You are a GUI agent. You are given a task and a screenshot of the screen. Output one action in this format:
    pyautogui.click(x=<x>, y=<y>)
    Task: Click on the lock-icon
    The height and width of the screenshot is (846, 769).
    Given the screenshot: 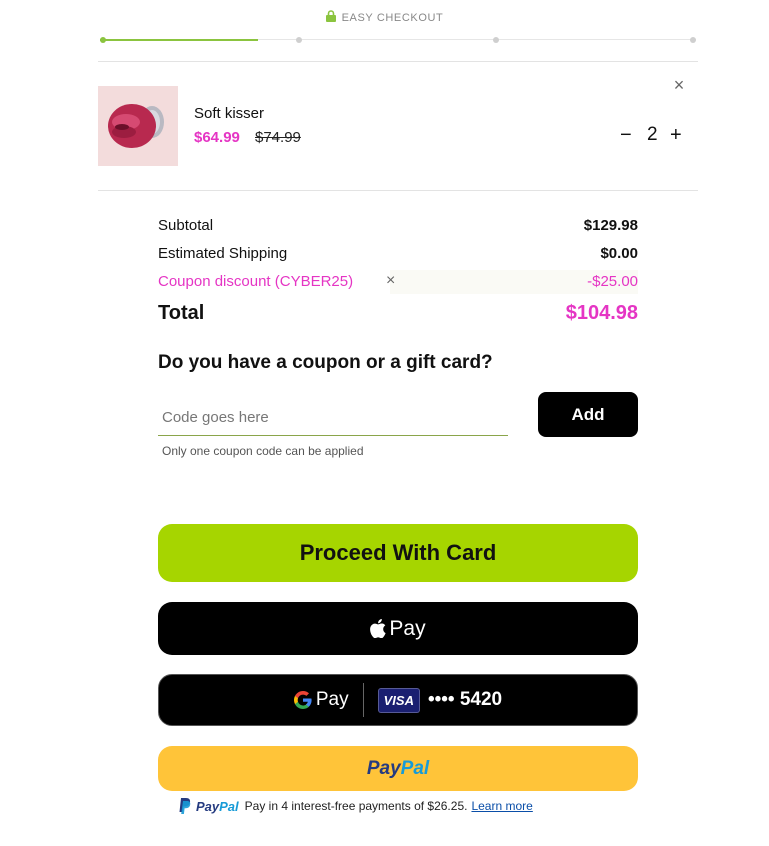 What is the action you would take?
    pyautogui.click(x=330, y=17)
    